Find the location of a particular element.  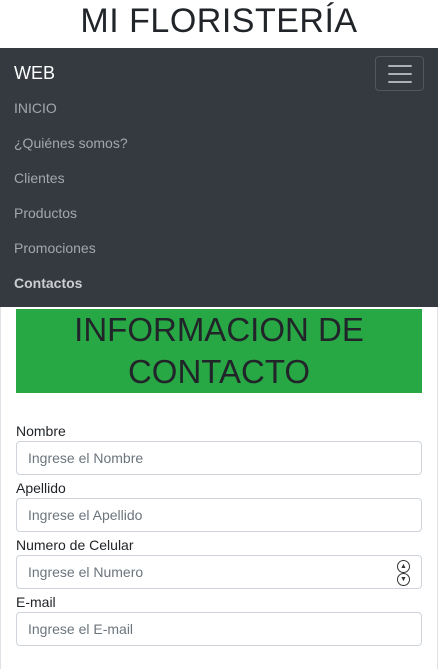

navbar-toggler-button is located at coordinates (399, 73).